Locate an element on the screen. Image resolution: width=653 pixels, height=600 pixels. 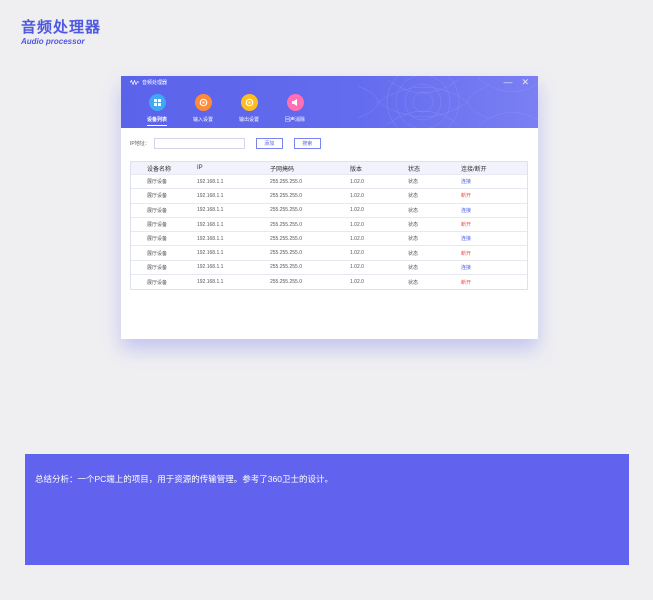
add-button: 添加 is located at coordinates (269, 143).